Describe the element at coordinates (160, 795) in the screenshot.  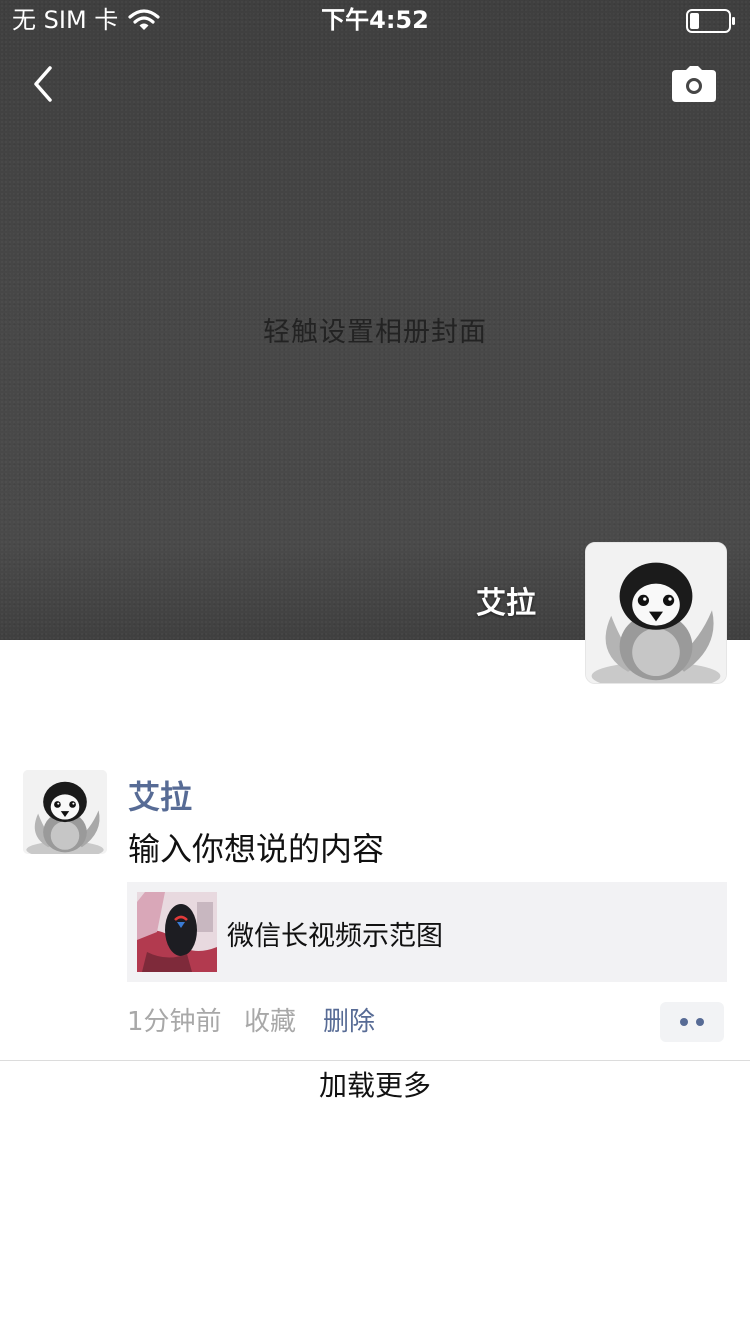
I see `post-author-name: 艾拉` at that location.